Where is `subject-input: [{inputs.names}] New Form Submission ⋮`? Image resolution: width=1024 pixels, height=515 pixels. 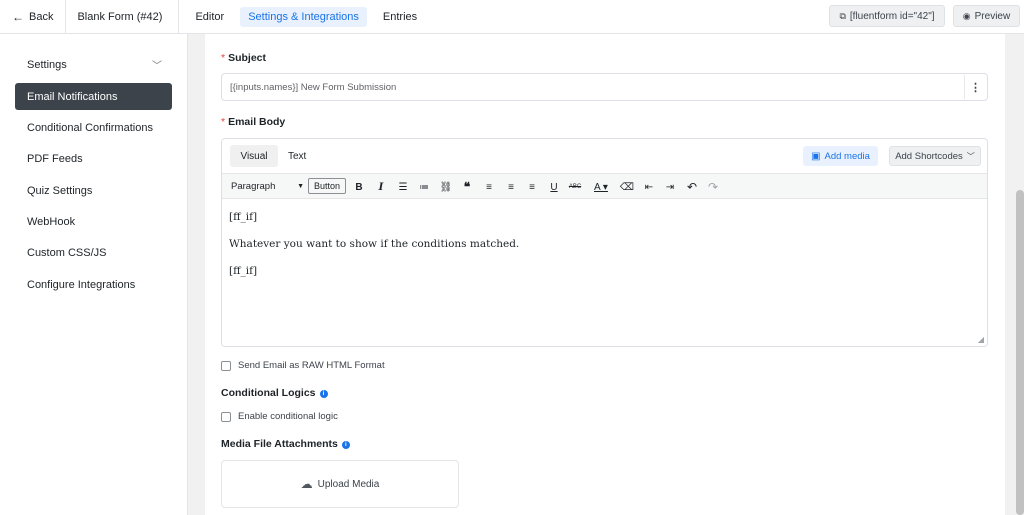
subject-input: [{inputs.names}] New Form Submission ⋮ is located at coordinates (604, 87).